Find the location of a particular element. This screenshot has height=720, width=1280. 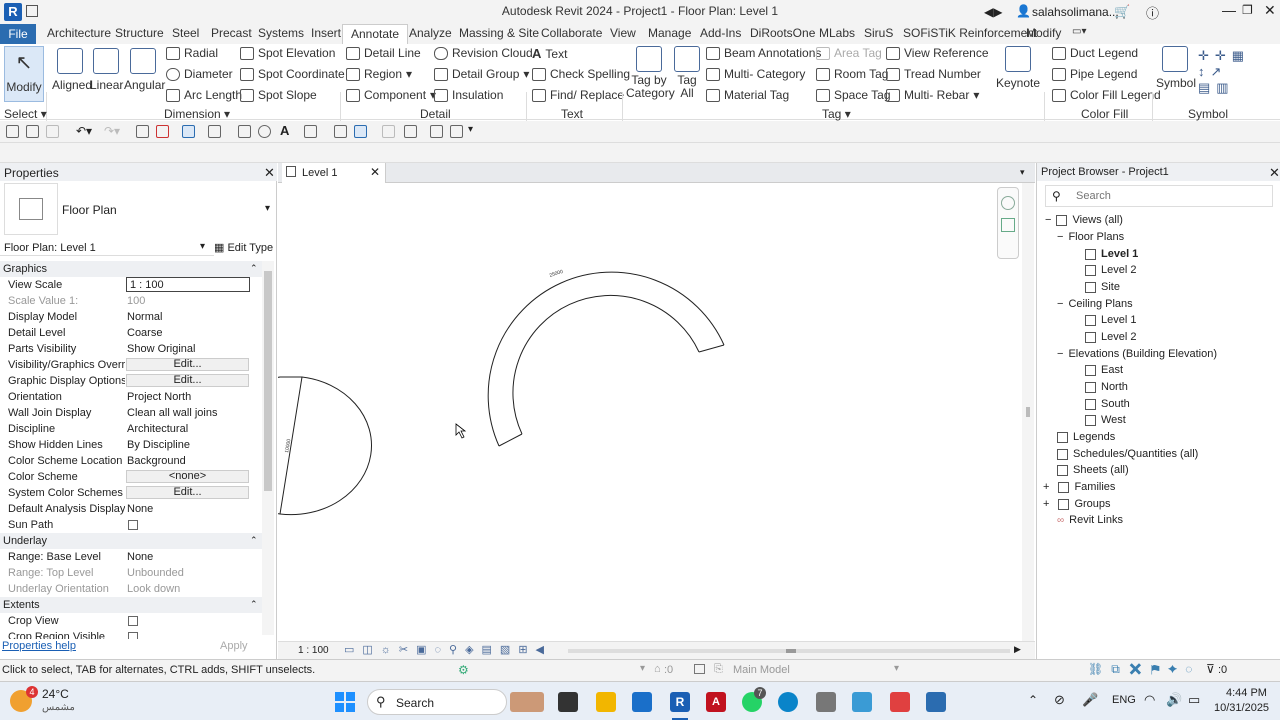

diameter-button: Diameter is located at coordinates (199, 74).